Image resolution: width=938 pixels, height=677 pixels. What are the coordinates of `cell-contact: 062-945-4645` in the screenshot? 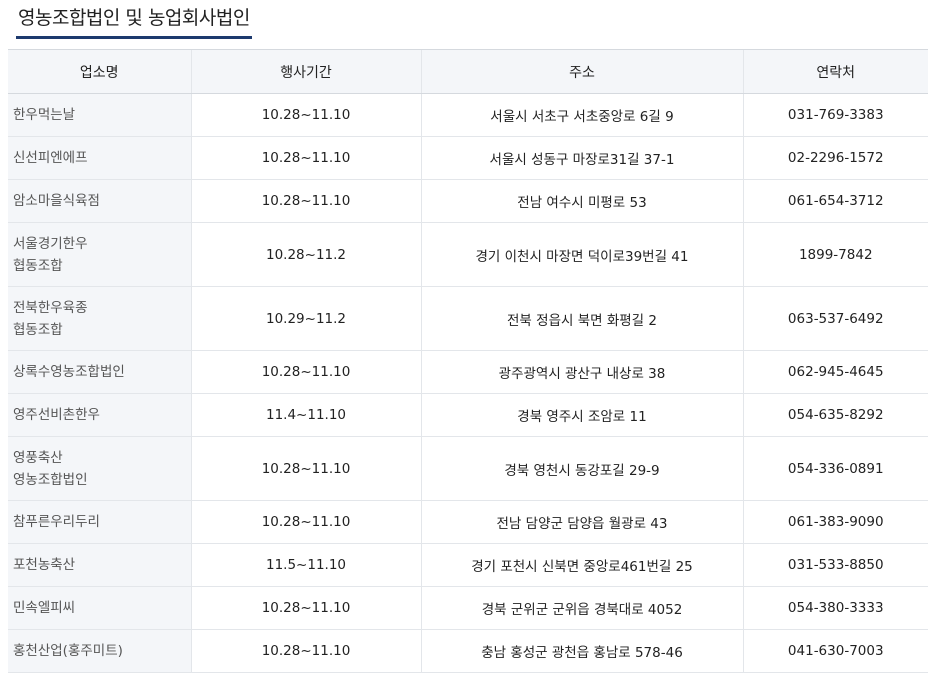 It's located at (835, 372).